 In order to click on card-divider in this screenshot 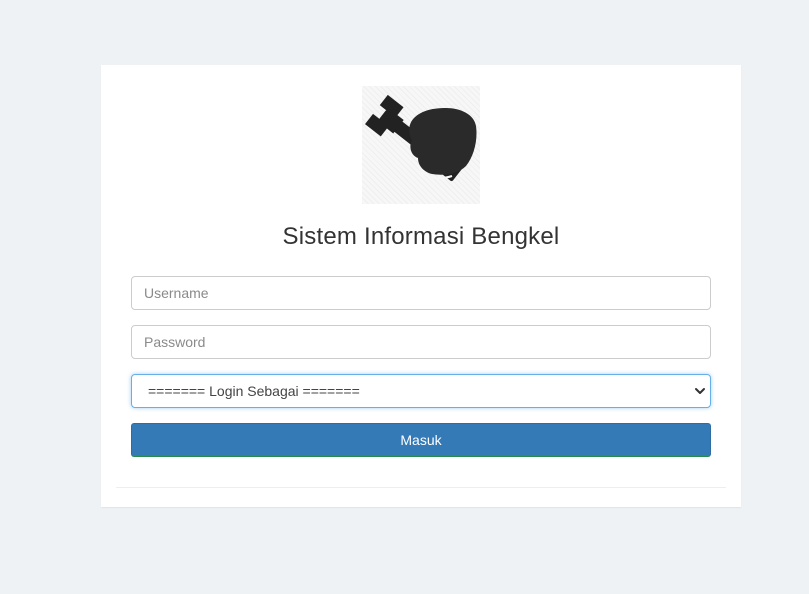, I will do `click(421, 487)`.